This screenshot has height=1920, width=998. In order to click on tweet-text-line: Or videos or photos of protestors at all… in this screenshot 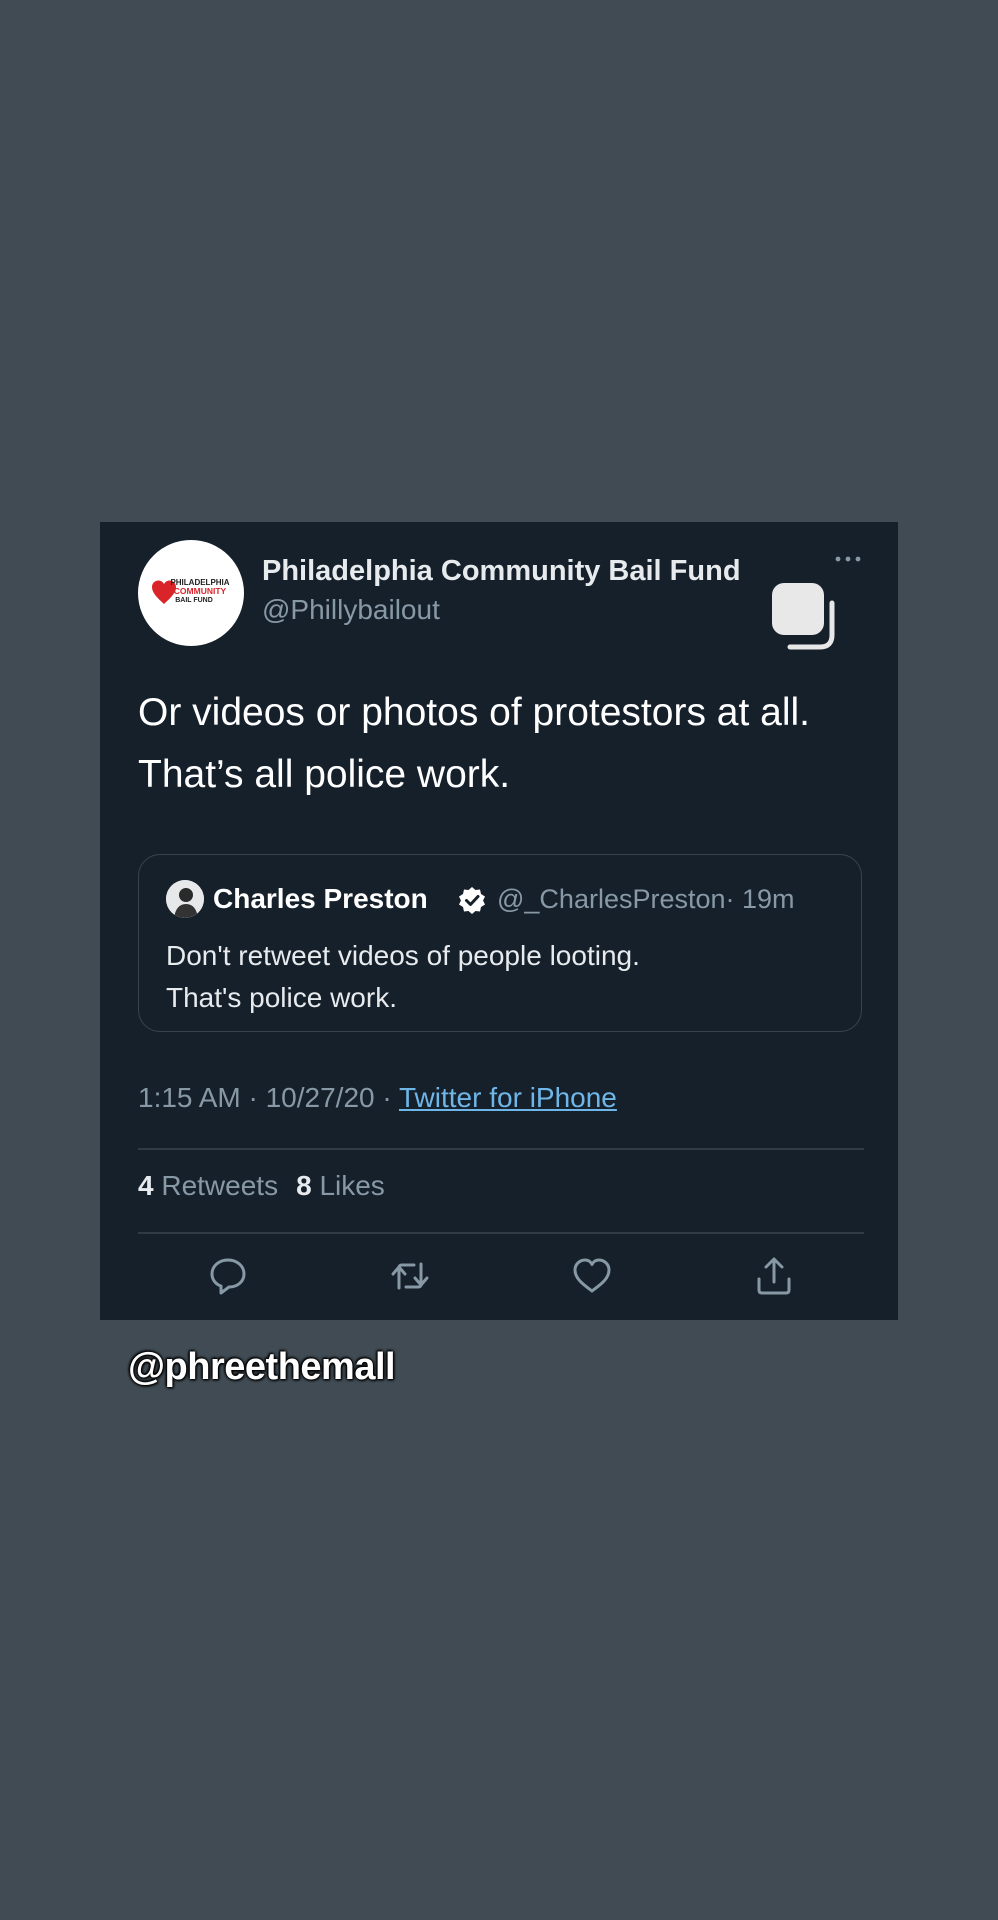, I will do `click(474, 712)`.